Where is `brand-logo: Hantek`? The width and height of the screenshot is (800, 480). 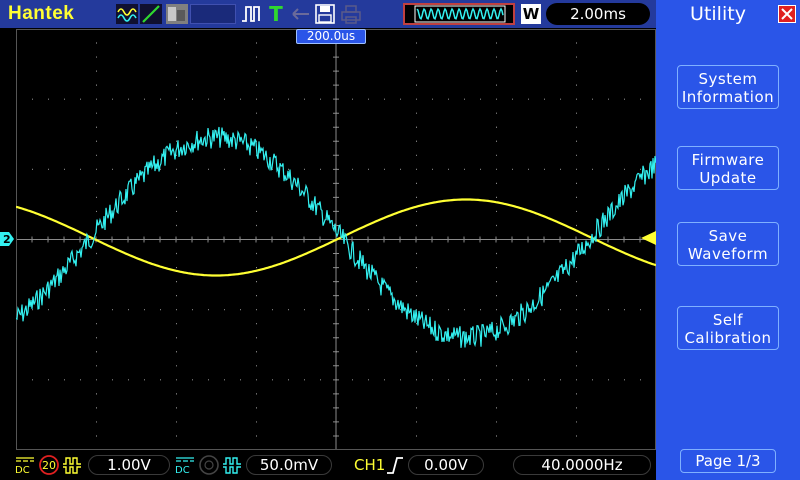 brand-logo: Hantek is located at coordinates (41, 13).